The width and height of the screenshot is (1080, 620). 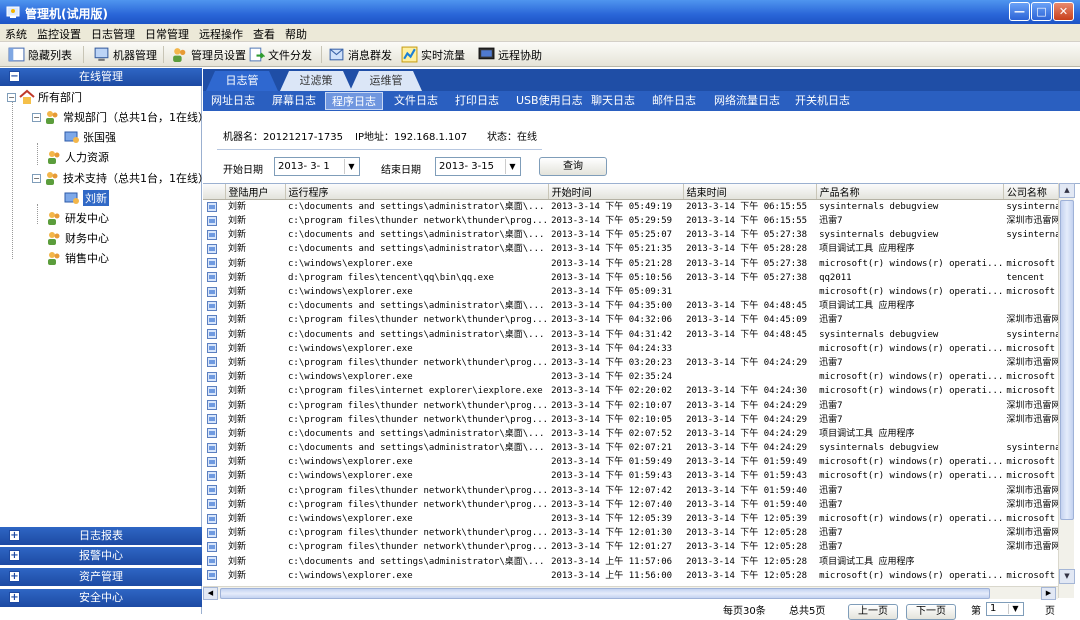 What do you see at coordinates (674, 101) in the screenshot?
I see `tab-mail-log: 邮件日志` at bounding box center [674, 101].